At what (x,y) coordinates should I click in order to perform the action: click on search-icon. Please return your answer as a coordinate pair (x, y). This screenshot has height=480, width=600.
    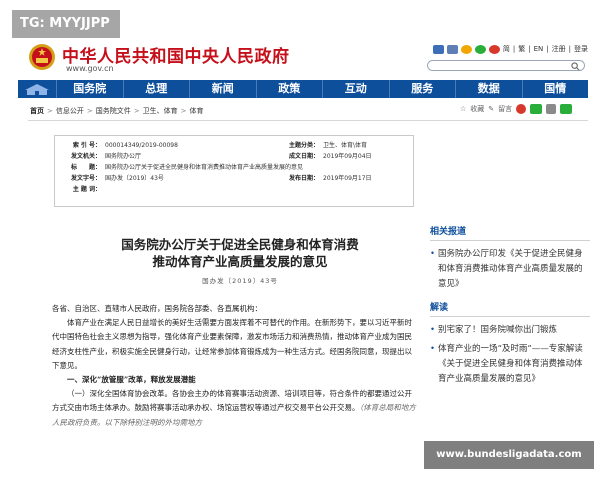
    Looking at the image, I should click on (575, 66).